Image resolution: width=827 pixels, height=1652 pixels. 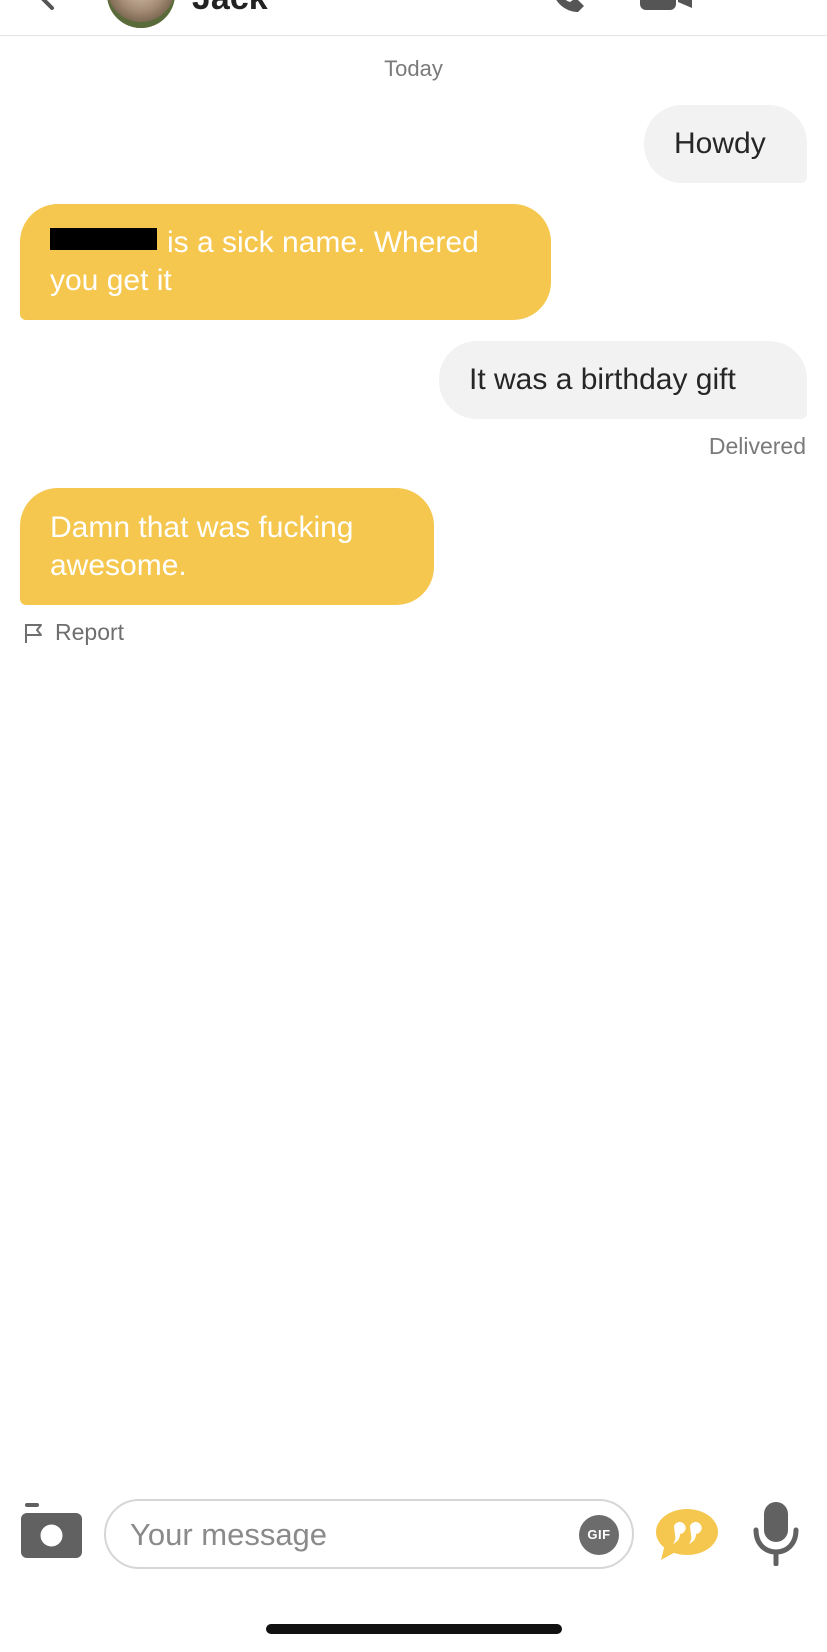 I want to click on incoming-message: Damn that was fucking awesome., so click(x=227, y=546).